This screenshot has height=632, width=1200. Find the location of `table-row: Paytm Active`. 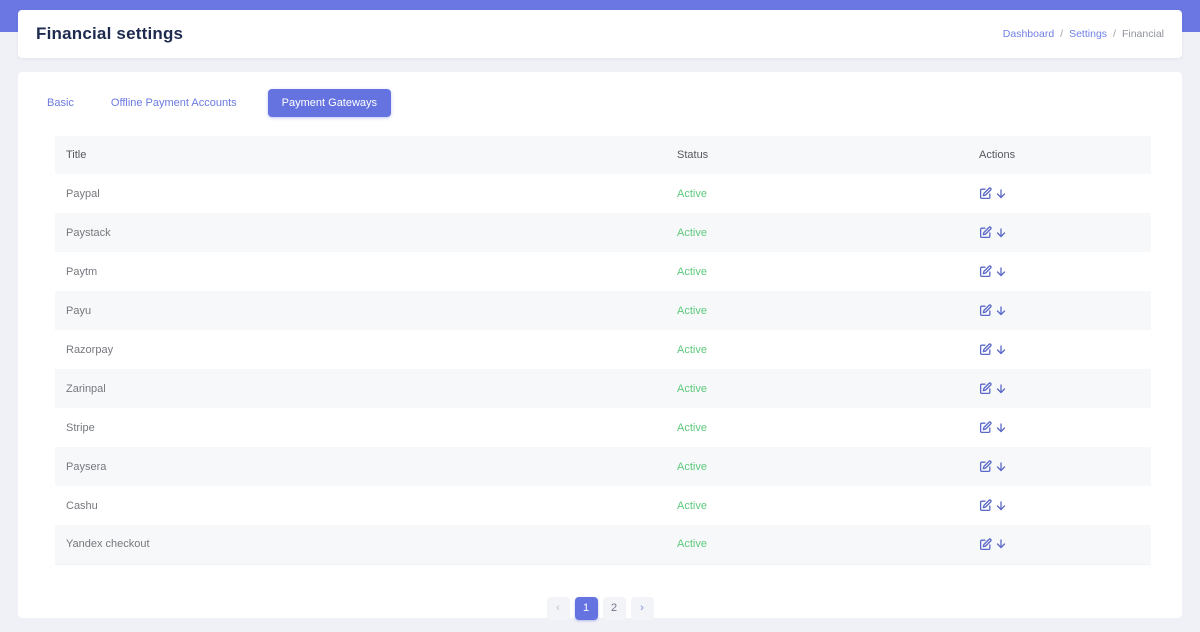

table-row: Paytm Active is located at coordinates (603, 271).